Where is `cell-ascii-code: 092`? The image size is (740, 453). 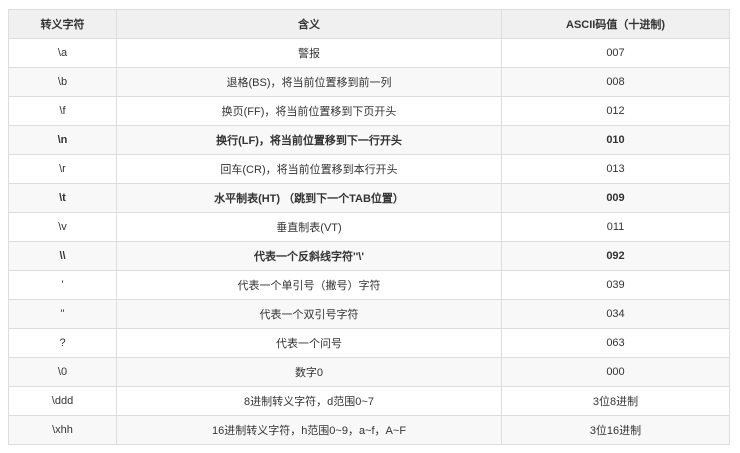 cell-ascii-code: 092 is located at coordinates (615, 256).